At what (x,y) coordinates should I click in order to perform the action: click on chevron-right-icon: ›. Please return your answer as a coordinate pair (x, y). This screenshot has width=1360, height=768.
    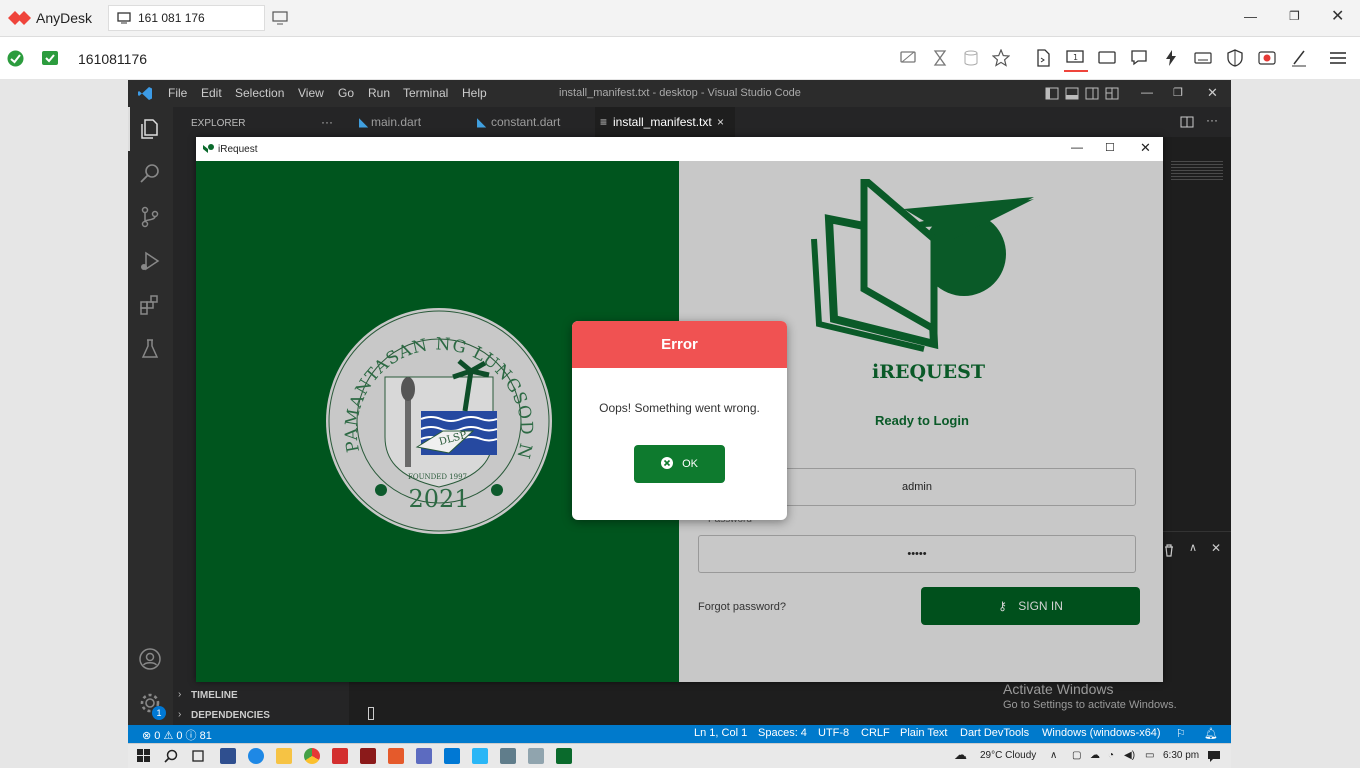
    Looking at the image, I should click on (180, 694).